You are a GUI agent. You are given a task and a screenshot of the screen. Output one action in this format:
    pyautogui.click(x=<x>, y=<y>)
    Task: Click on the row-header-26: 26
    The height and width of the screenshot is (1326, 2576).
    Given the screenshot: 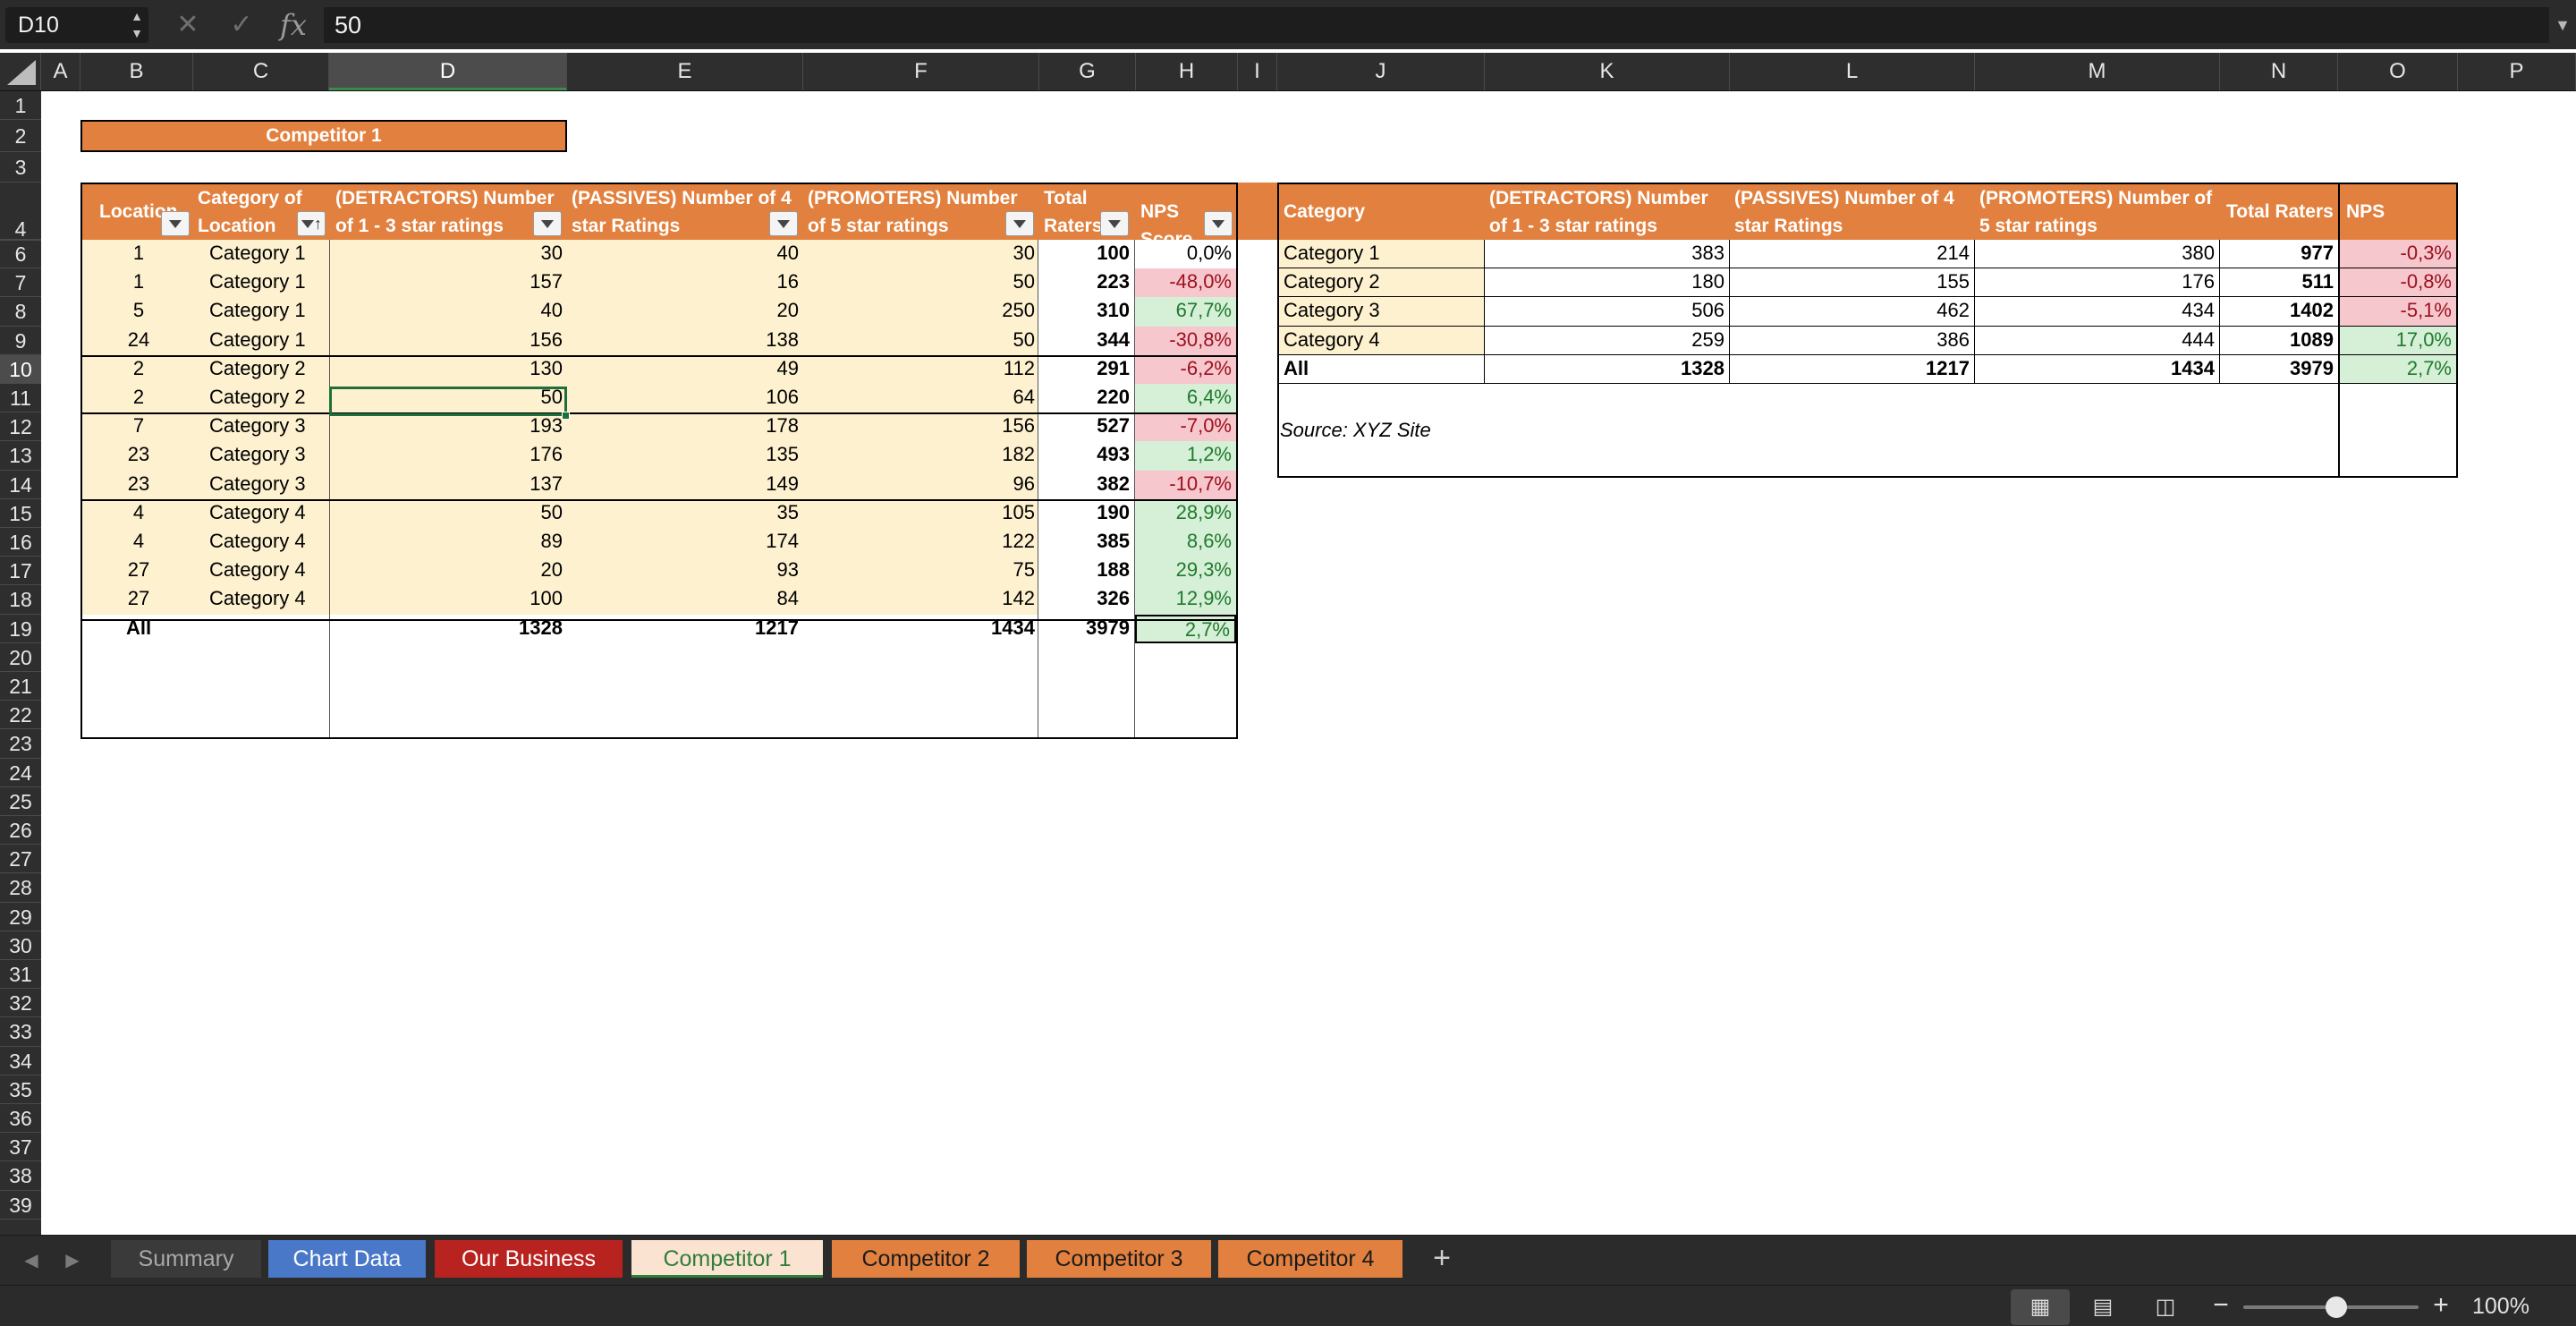 What is the action you would take?
    pyautogui.click(x=20, y=831)
    